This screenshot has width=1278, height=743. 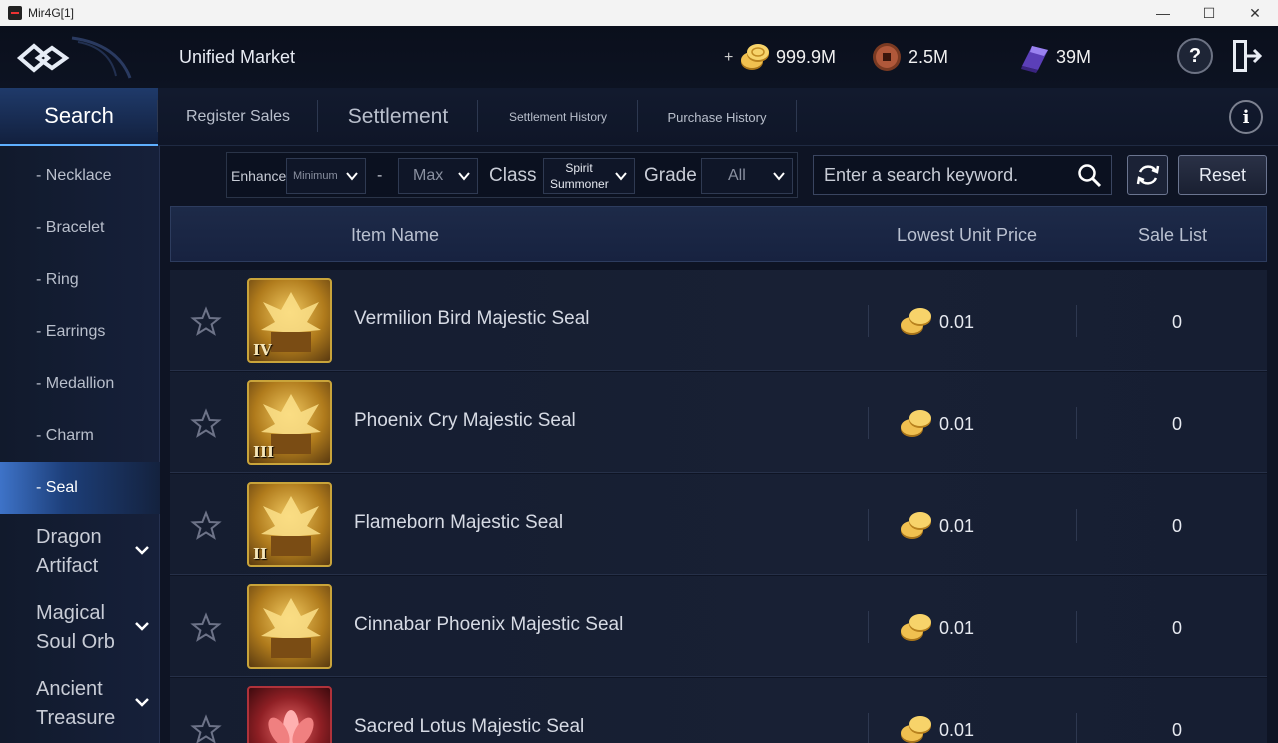 I want to click on table-row: Cinnabar Phoenix Majestic Seal 0.01 0, so click(x=718, y=626).